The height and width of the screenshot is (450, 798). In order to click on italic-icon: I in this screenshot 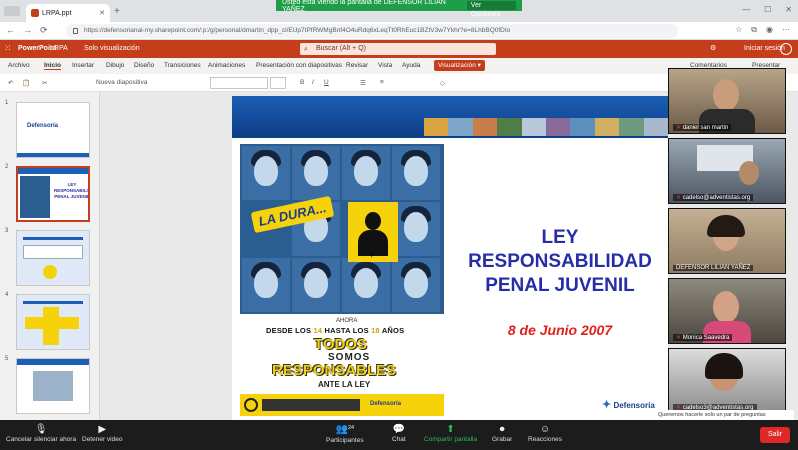, I will do `click(313, 82)`.